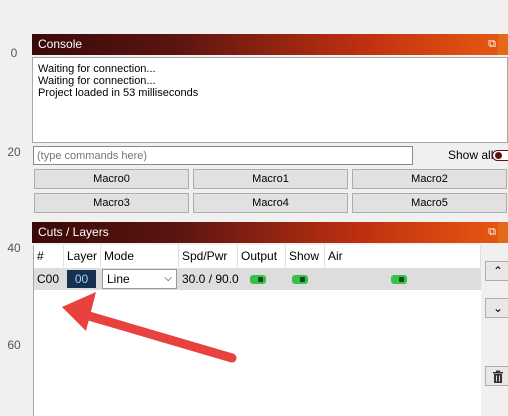 The width and height of the screenshot is (508, 416). Describe the element at coordinates (300, 279) in the screenshot. I see `show-toggle` at that location.